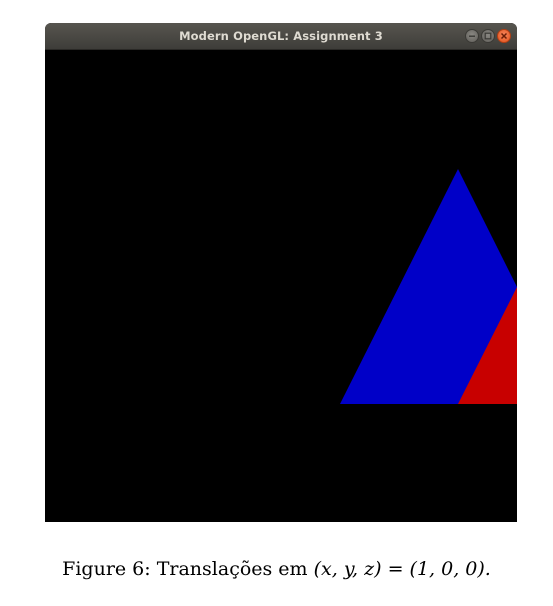  I want to click on caption-expression: (x, y, z) = (1, 0, 0)., so click(402, 569).